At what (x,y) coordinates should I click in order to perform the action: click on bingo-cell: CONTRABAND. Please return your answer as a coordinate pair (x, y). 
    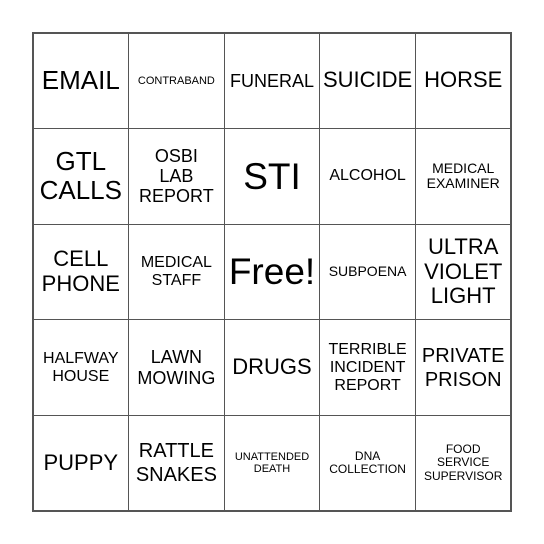
    Looking at the image, I should click on (176, 81).